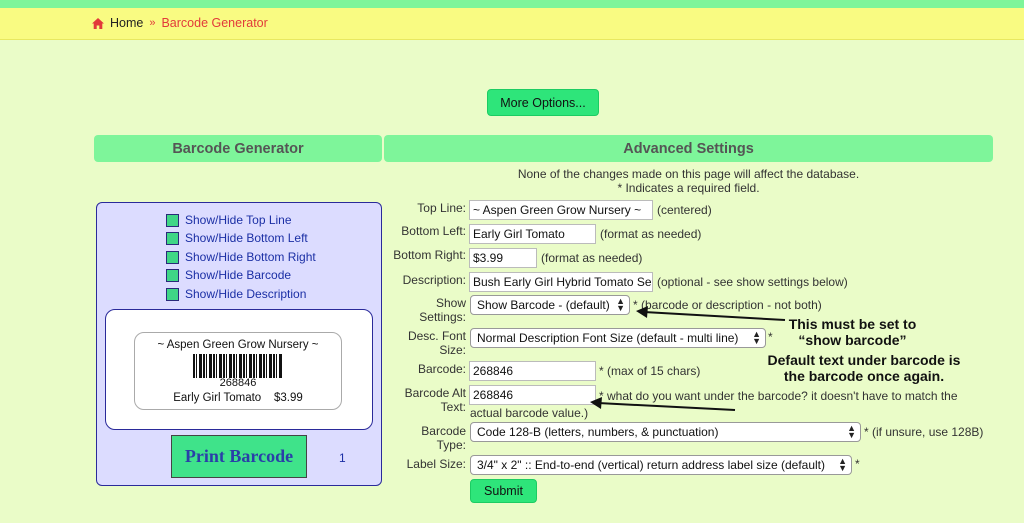 The width and height of the screenshot is (1024, 523). I want to click on annotation-2-line-1: Default text under barcode is, so click(864, 360).